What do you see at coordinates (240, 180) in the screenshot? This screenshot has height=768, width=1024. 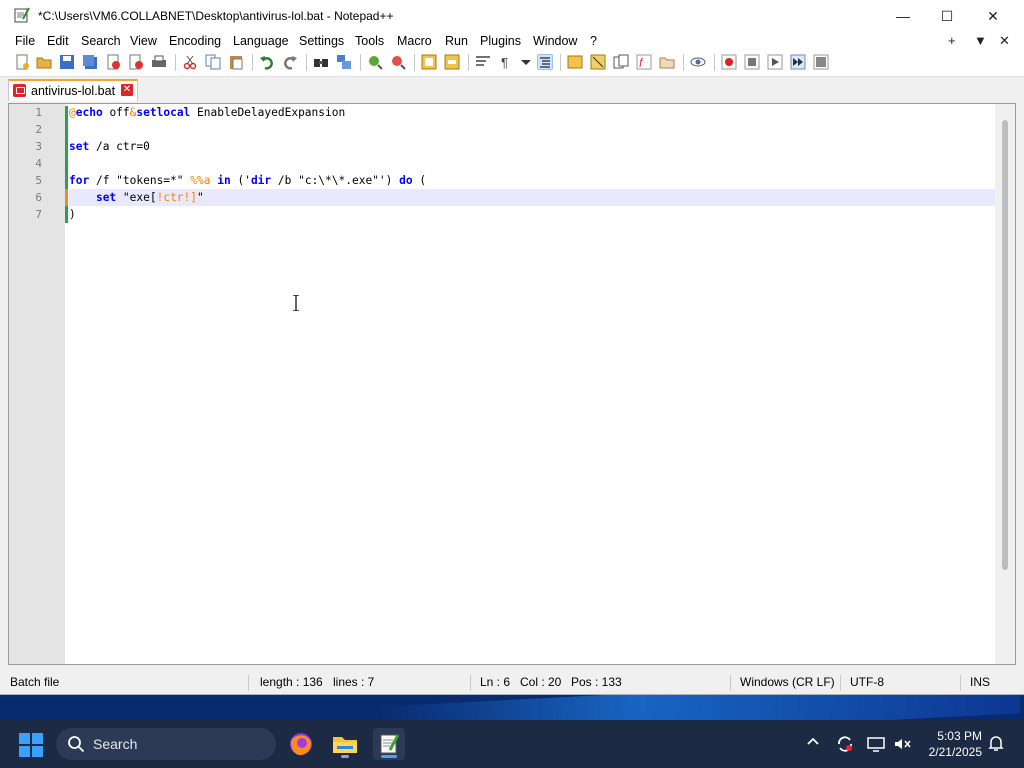 I see `code-token: ('` at bounding box center [240, 180].